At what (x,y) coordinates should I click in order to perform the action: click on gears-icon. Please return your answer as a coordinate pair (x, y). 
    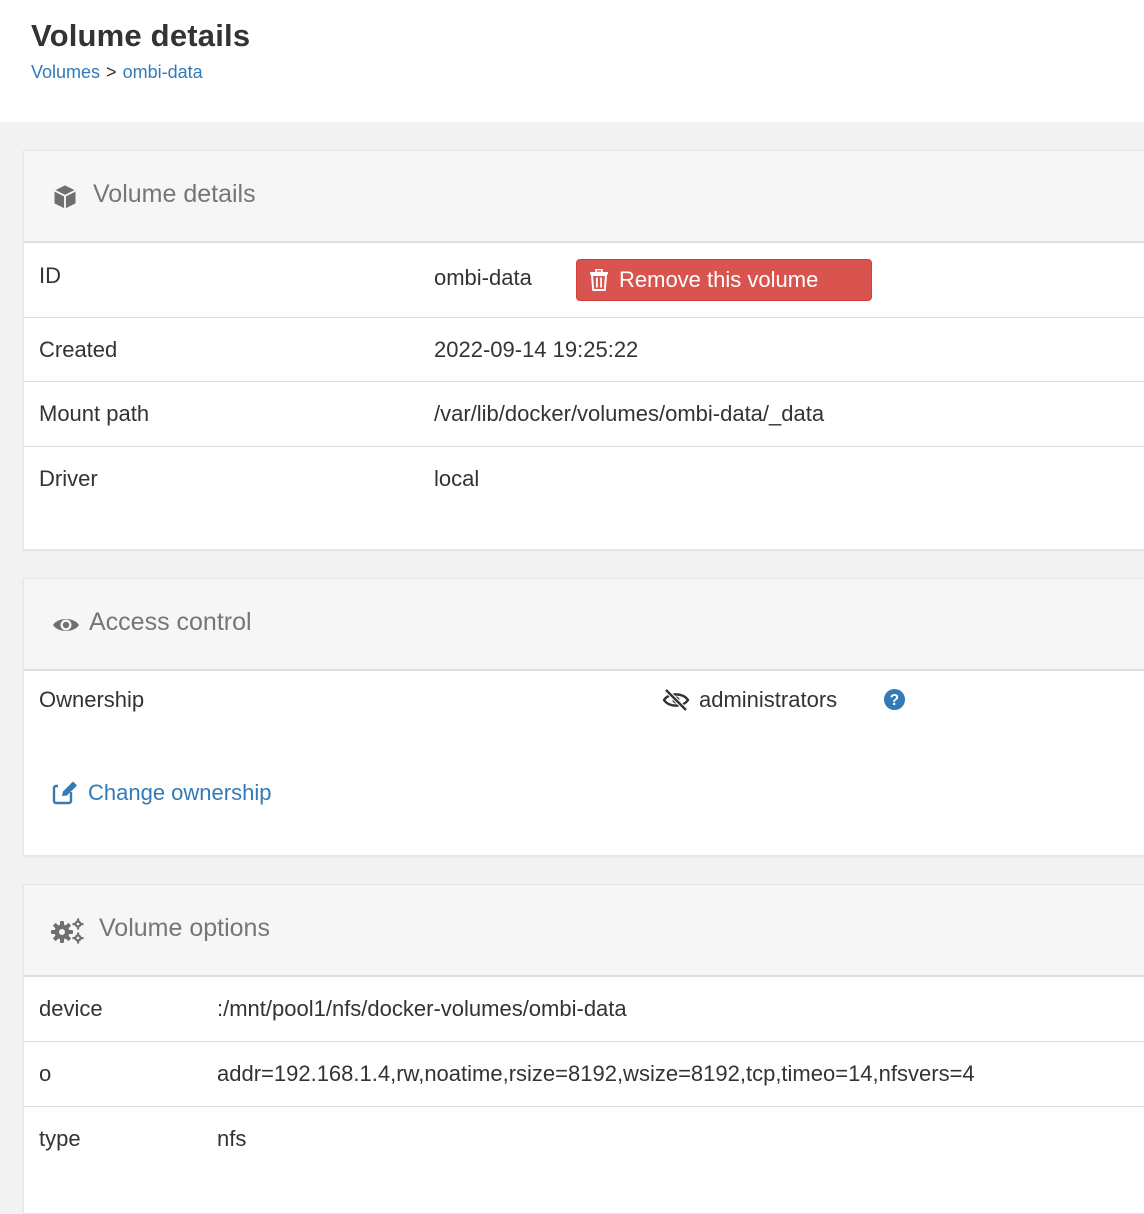
    Looking at the image, I should click on (67, 931).